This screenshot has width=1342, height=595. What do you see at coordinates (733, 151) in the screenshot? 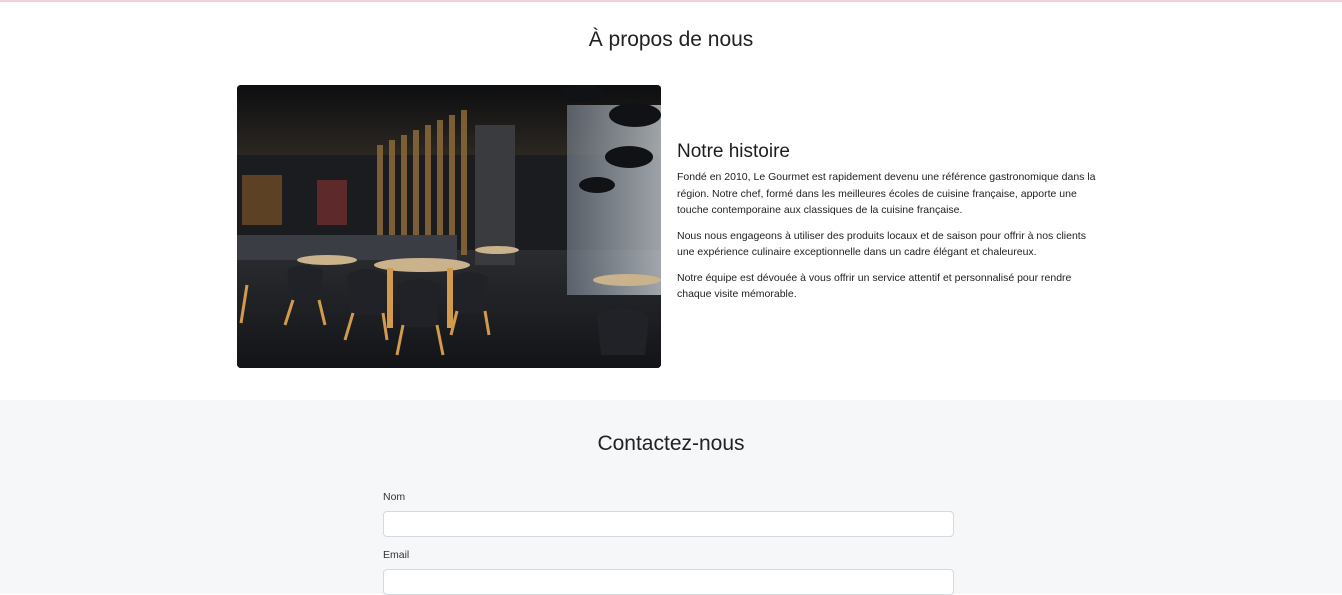
I see `story-title: Notre histoire` at bounding box center [733, 151].